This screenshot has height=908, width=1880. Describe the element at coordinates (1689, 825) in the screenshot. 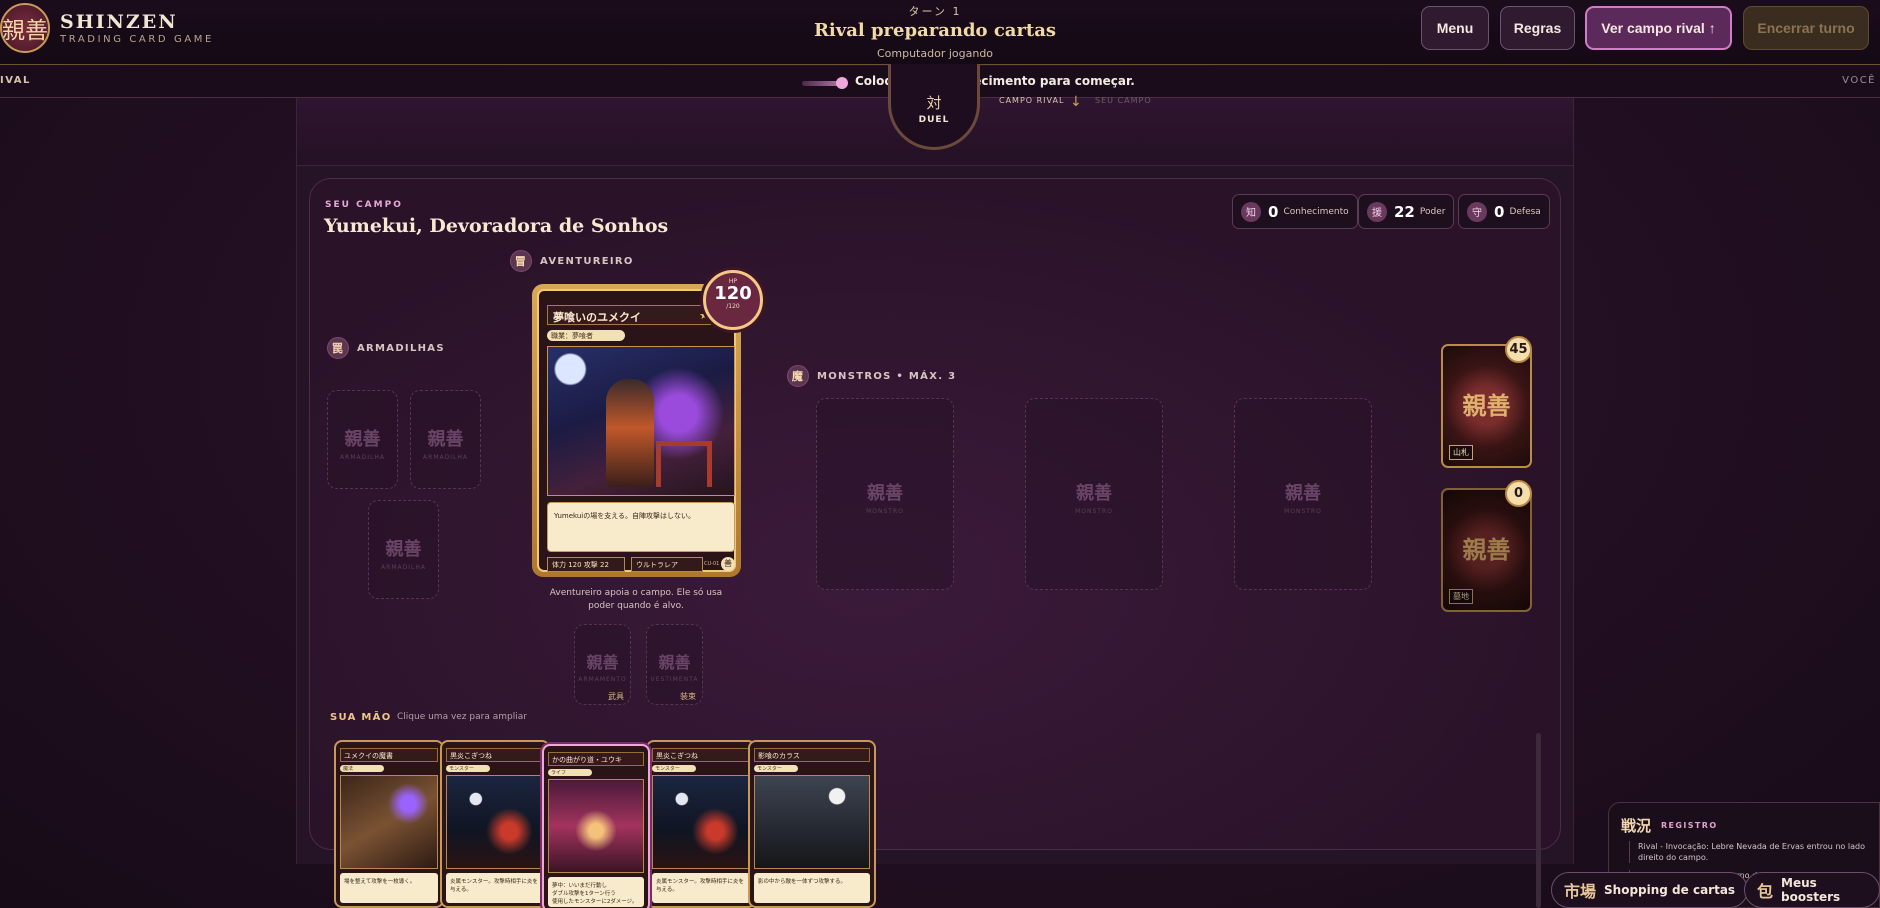

I see `log-subtitle: REGISTRO` at that location.